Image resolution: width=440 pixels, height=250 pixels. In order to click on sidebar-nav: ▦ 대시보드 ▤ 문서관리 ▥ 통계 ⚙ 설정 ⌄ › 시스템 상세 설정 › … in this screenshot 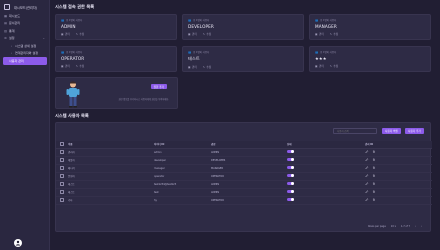, I will do `click(25, 38)`.